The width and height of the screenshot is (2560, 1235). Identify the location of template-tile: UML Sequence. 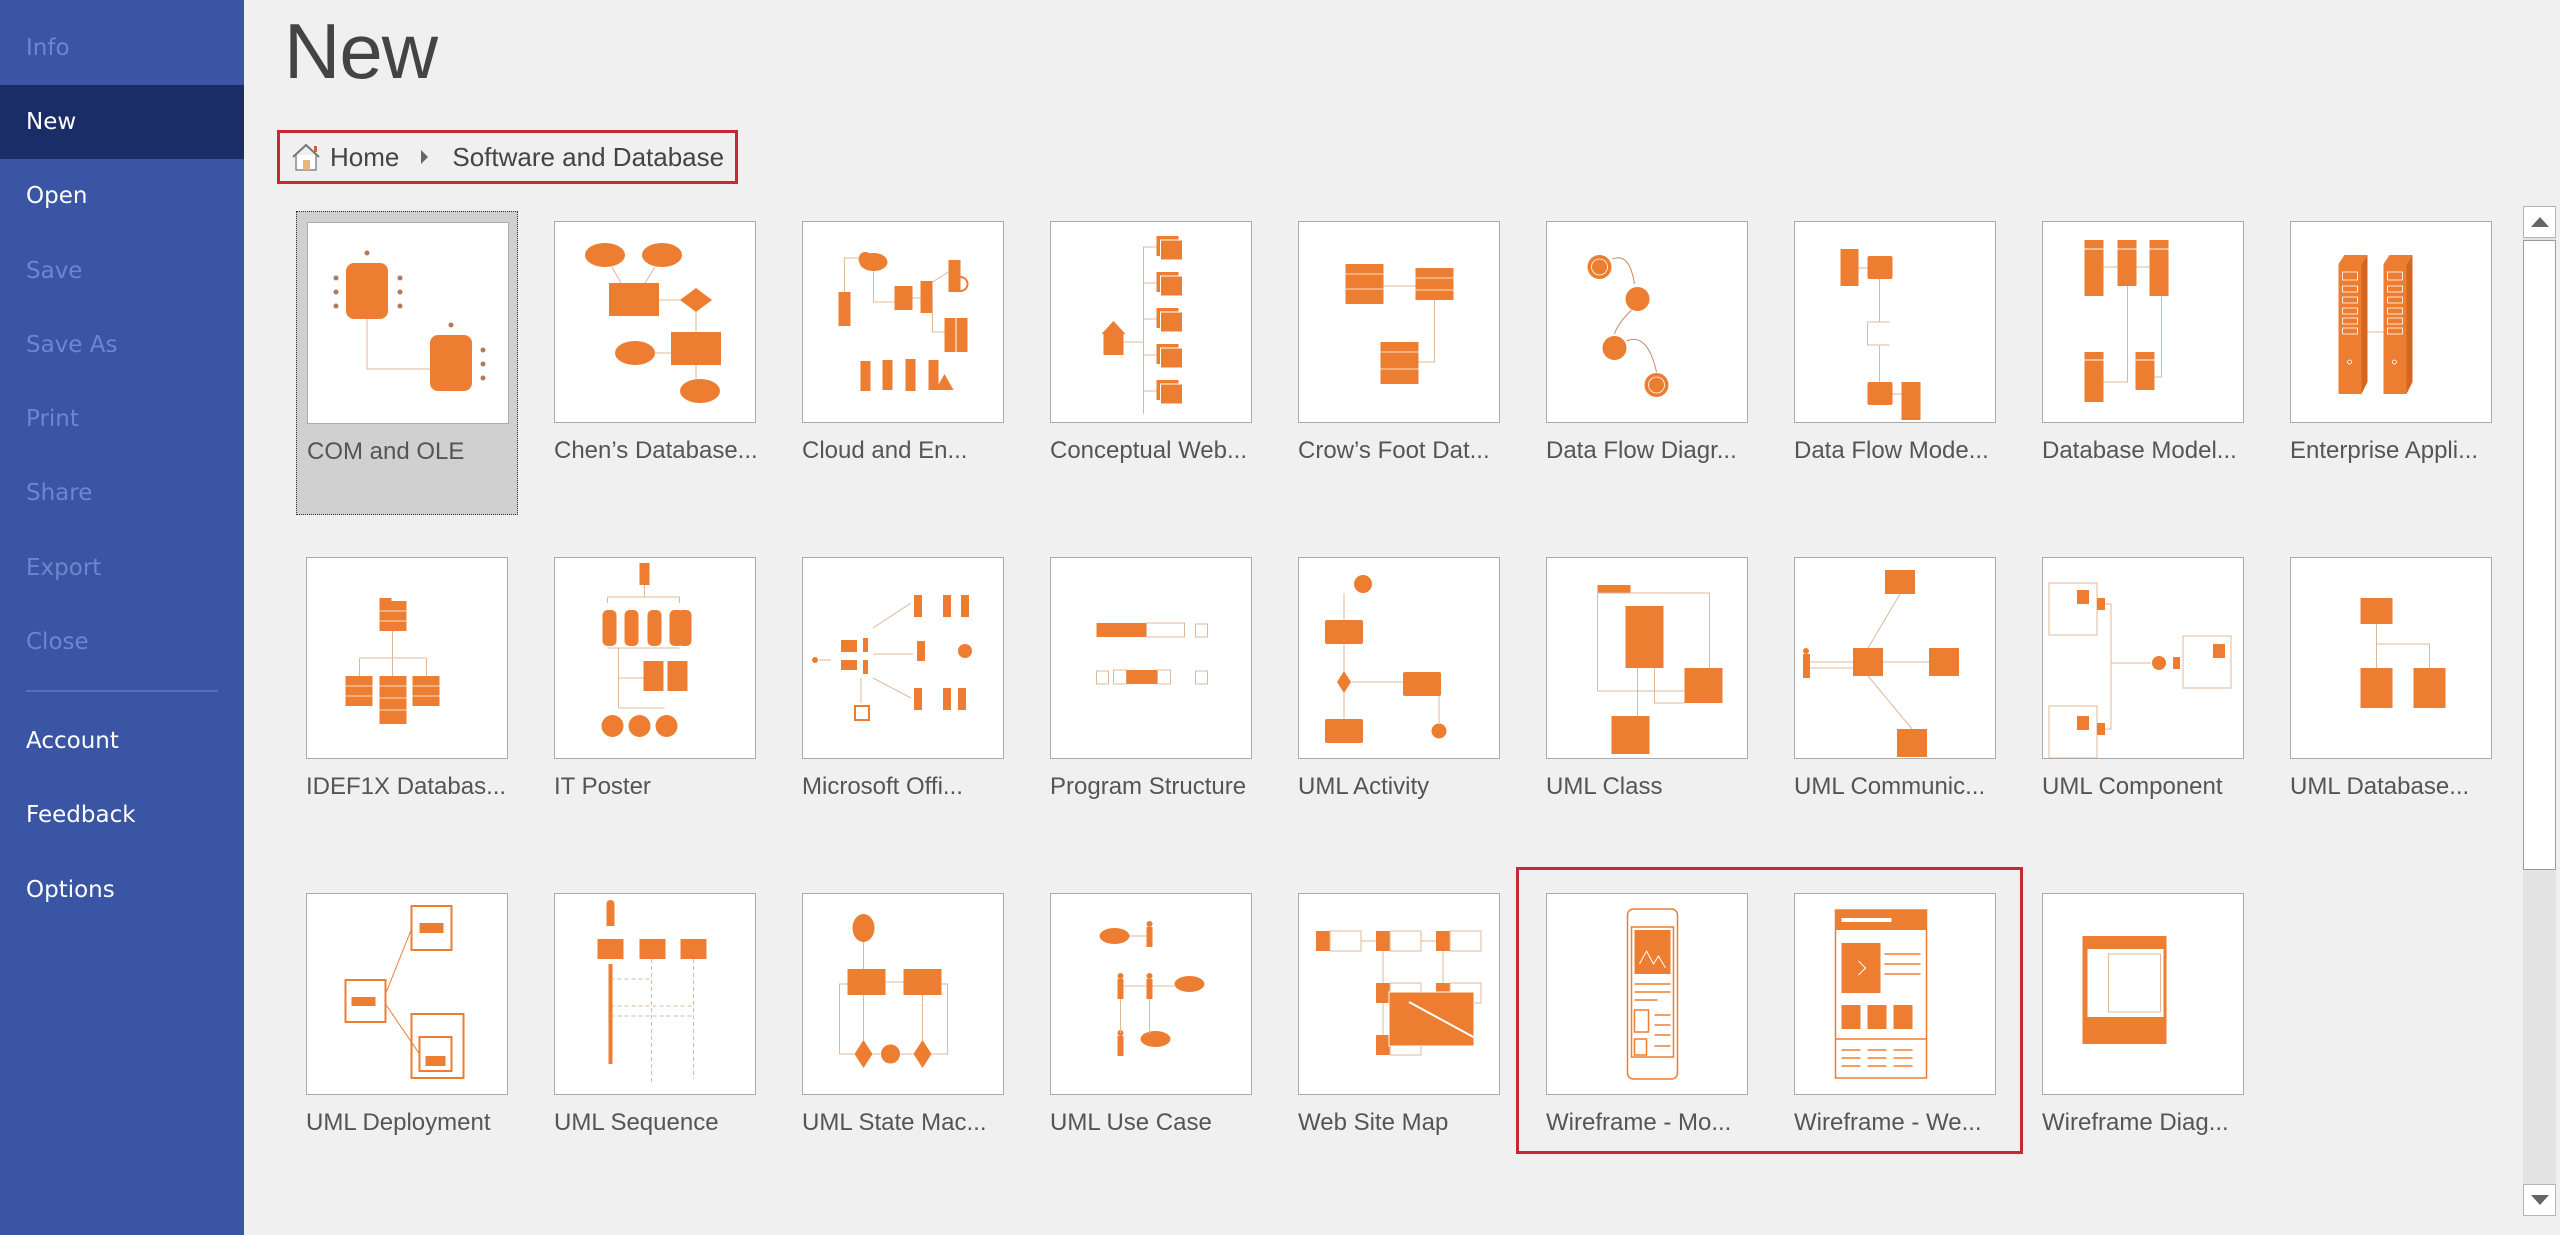
(655, 1035).